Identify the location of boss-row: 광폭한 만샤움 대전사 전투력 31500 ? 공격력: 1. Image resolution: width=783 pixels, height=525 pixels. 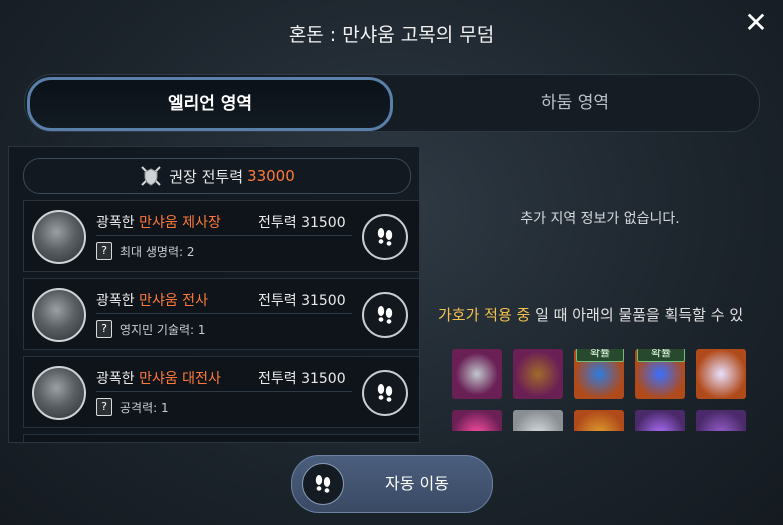
(221, 392).